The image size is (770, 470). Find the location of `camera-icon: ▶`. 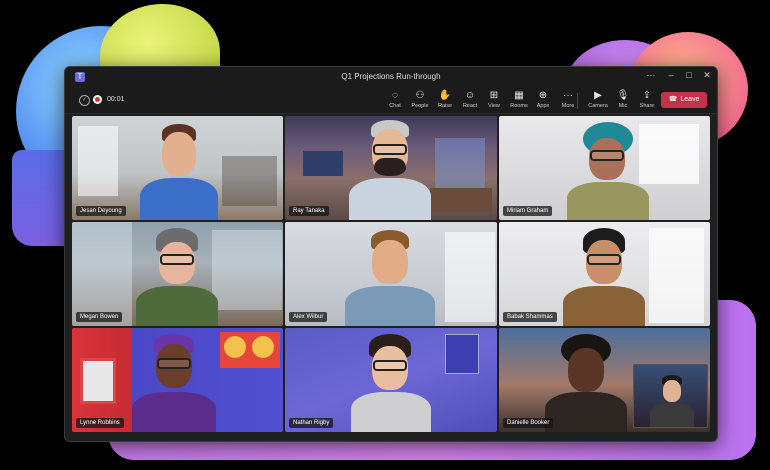

camera-icon: ▶ is located at coordinates (598, 95).